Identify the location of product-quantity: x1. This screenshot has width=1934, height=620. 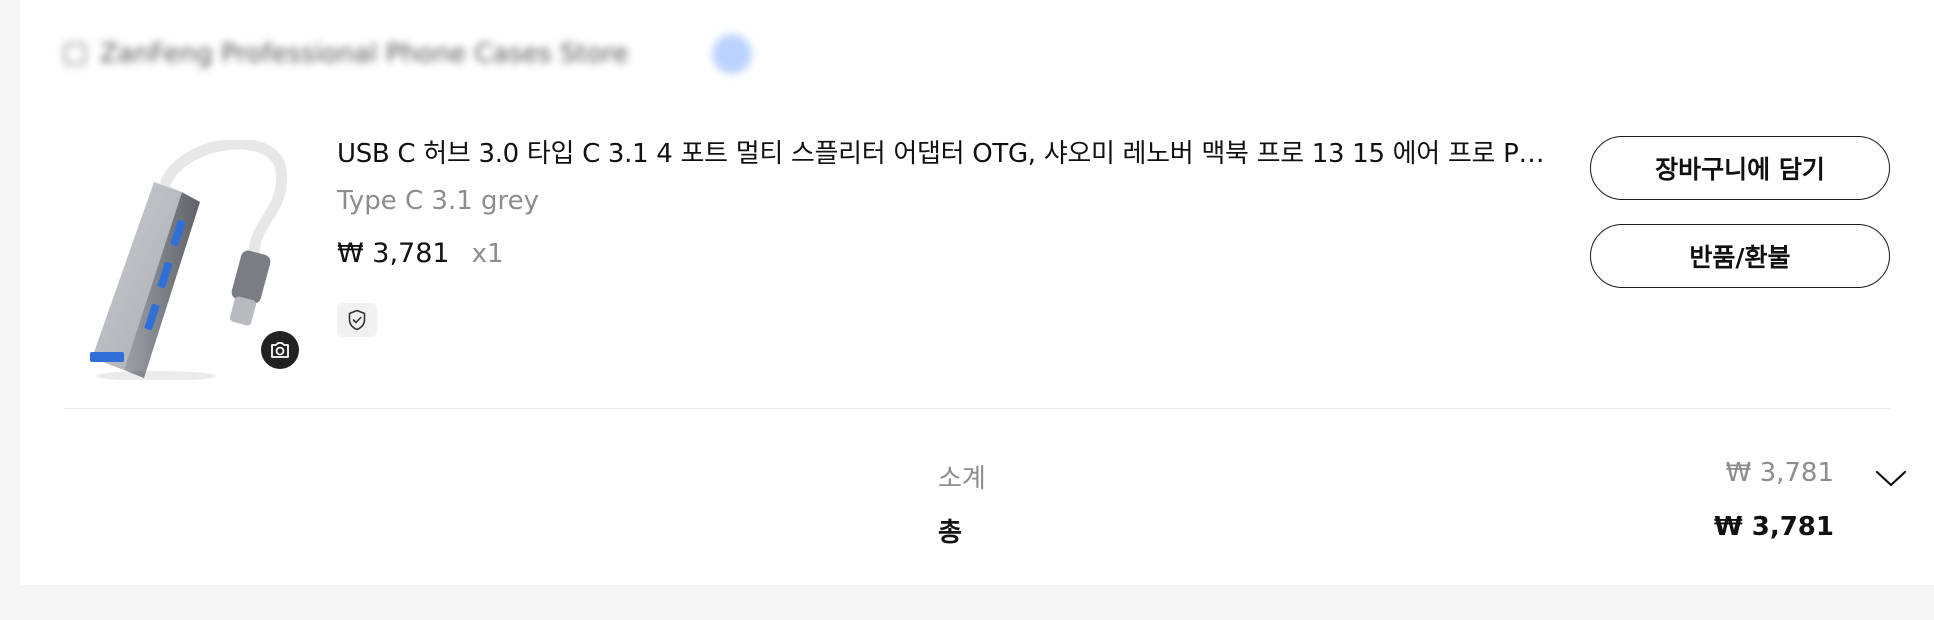
(487, 254).